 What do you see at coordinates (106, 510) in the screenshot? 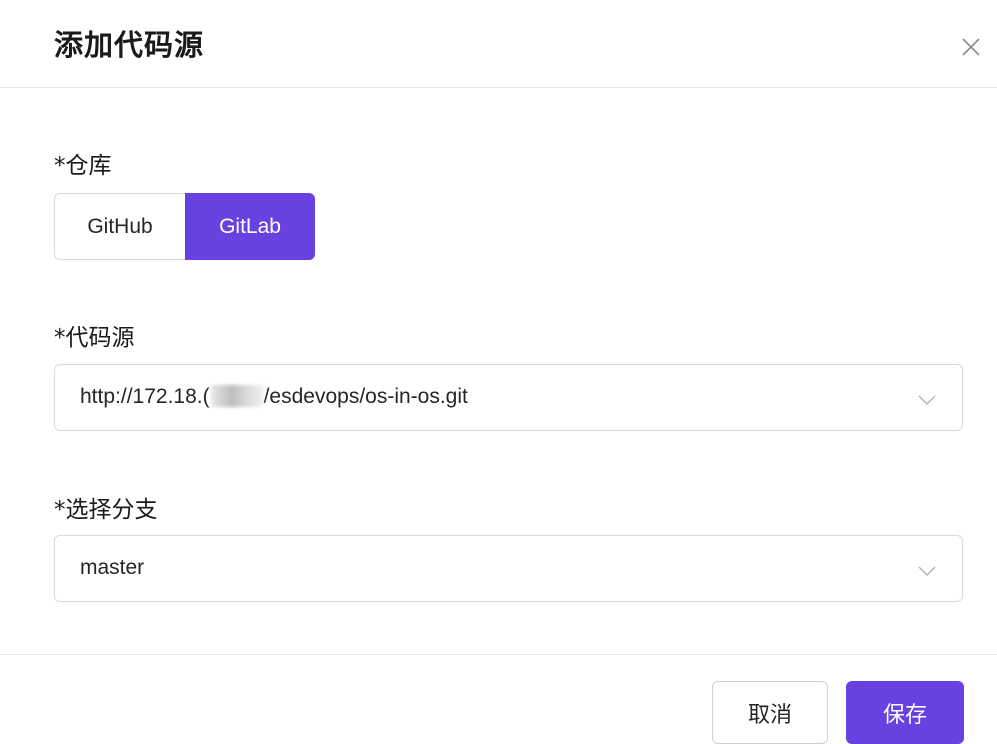
I see `branch-label: *选择分支` at bounding box center [106, 510].